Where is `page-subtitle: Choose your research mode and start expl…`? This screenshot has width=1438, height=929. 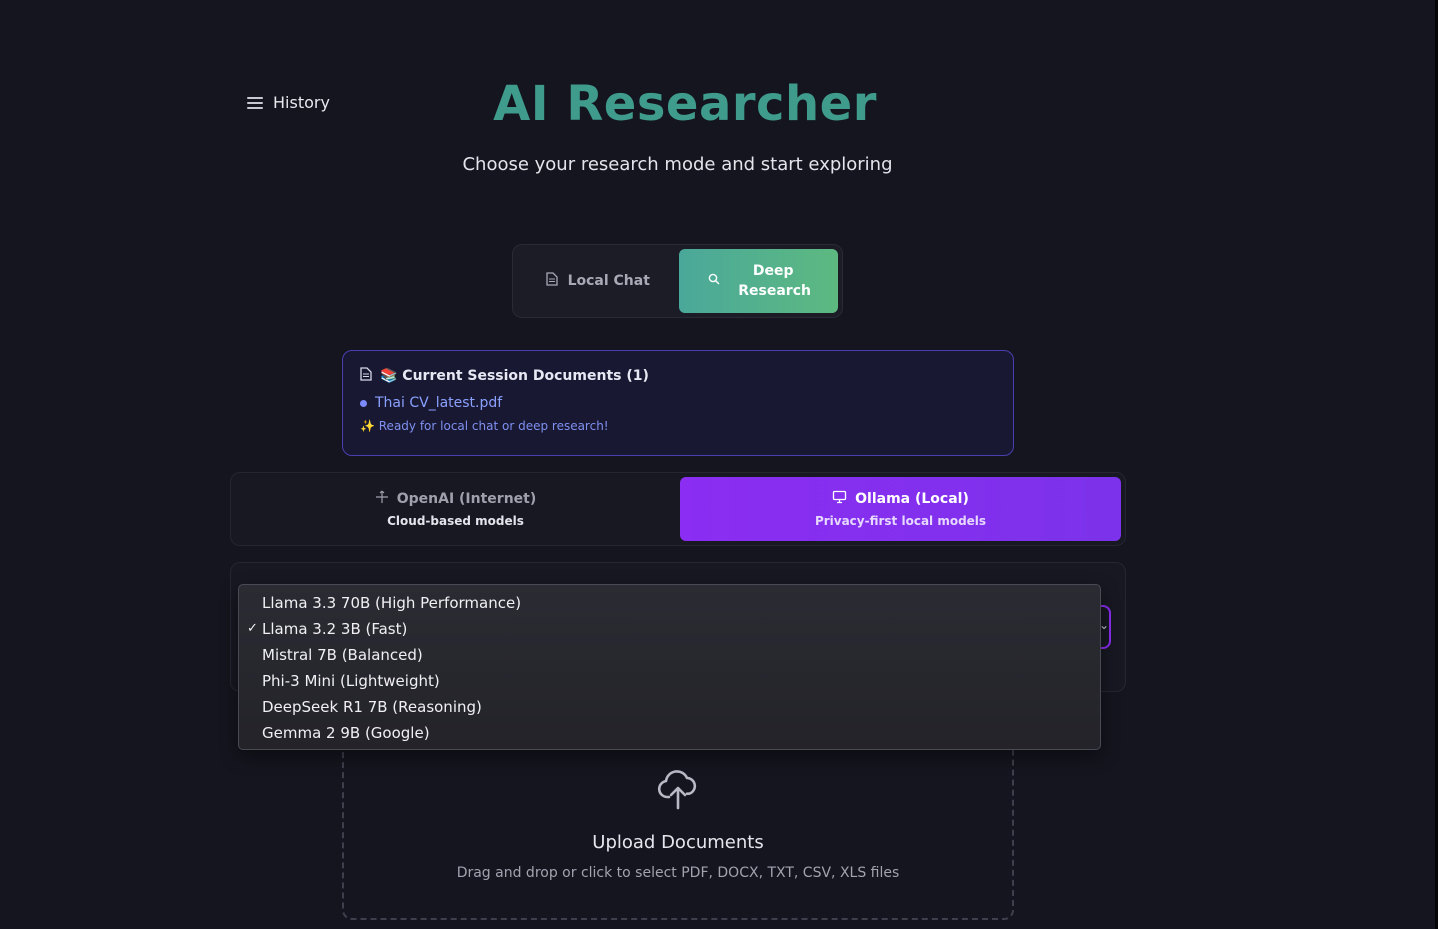 page-subtitle: Choose your research mode and start expl… is located at coordinates (677, 164).